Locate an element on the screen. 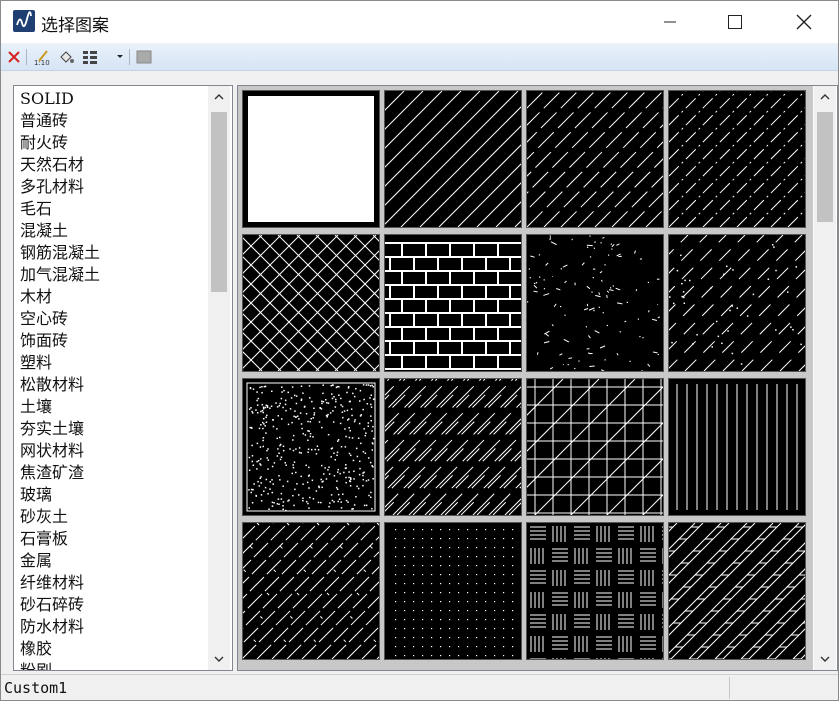 Image resolution: width=839 pixels, height=701 pixels. title-bar: 选择图案 is located at coordinates (419, 22).